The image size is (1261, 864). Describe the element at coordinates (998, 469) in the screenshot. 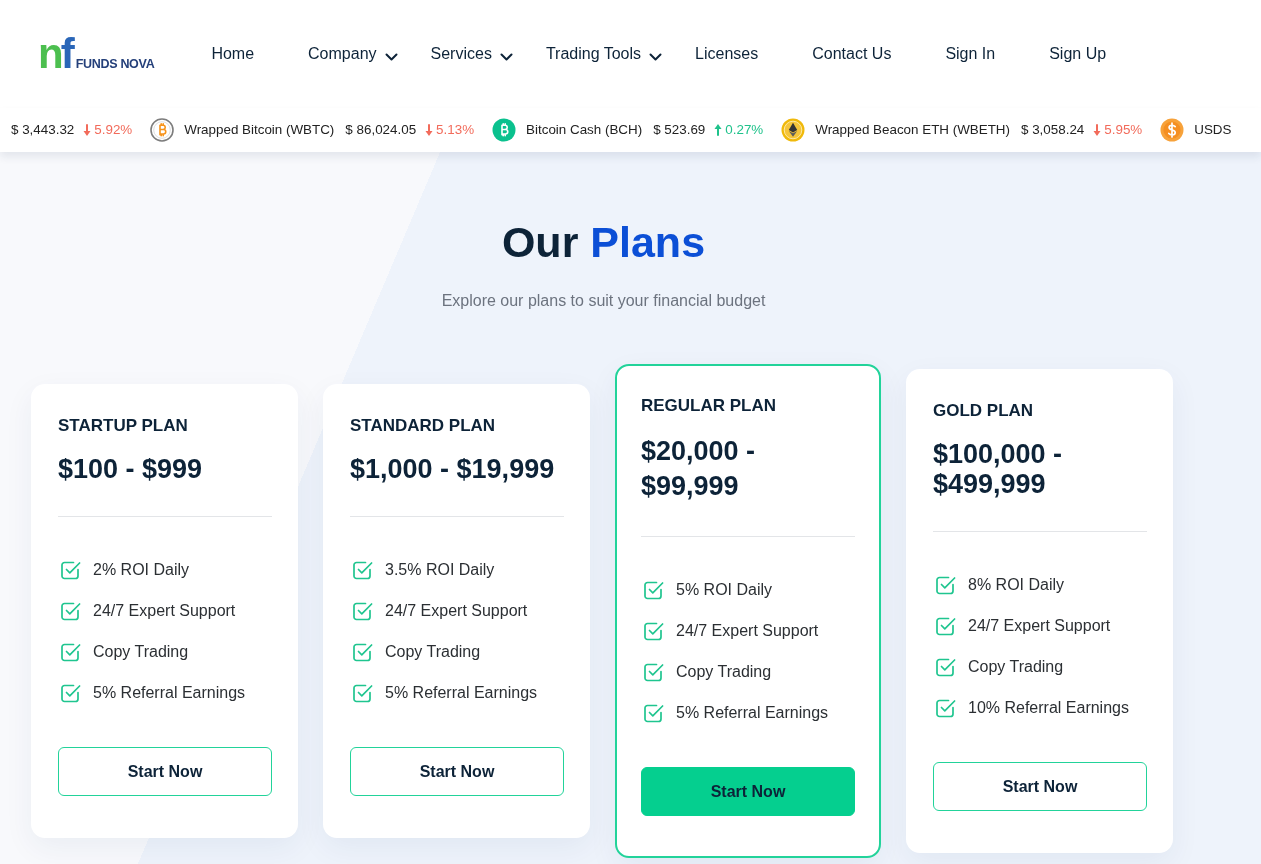

I see `plan-price: $100,000 - $499,999` at that location.